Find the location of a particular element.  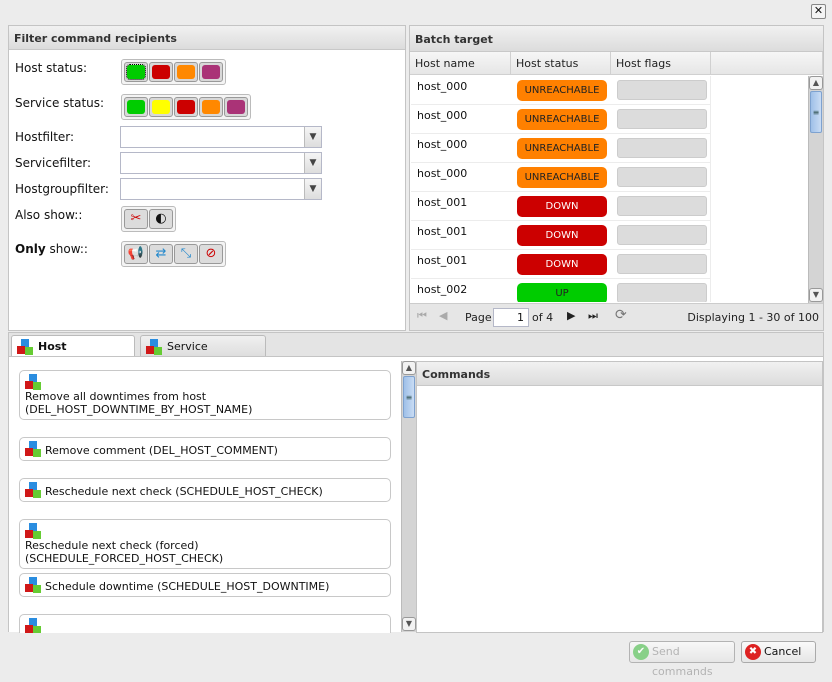

command-item: Remove comment (DEL_HOST_COMMENT) is located at coordinates (205, 449).